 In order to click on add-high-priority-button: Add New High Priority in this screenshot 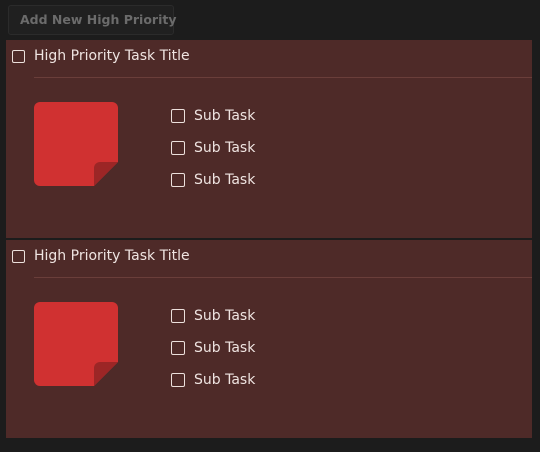, I will do `click(92, 20)`.